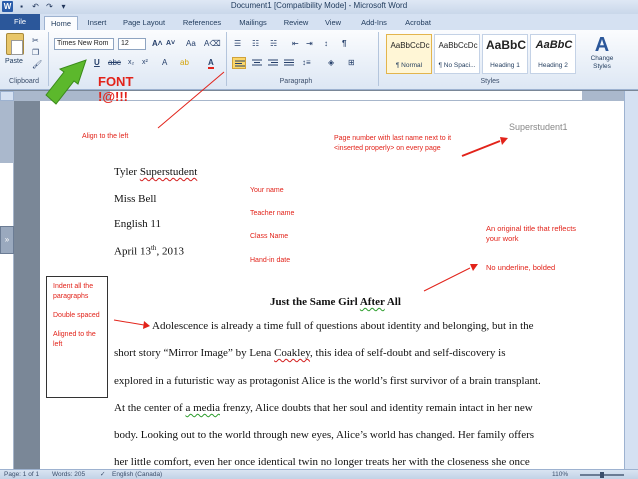  I want to click on rule-aligned-left: Aligned to the left, so click(74, 339).